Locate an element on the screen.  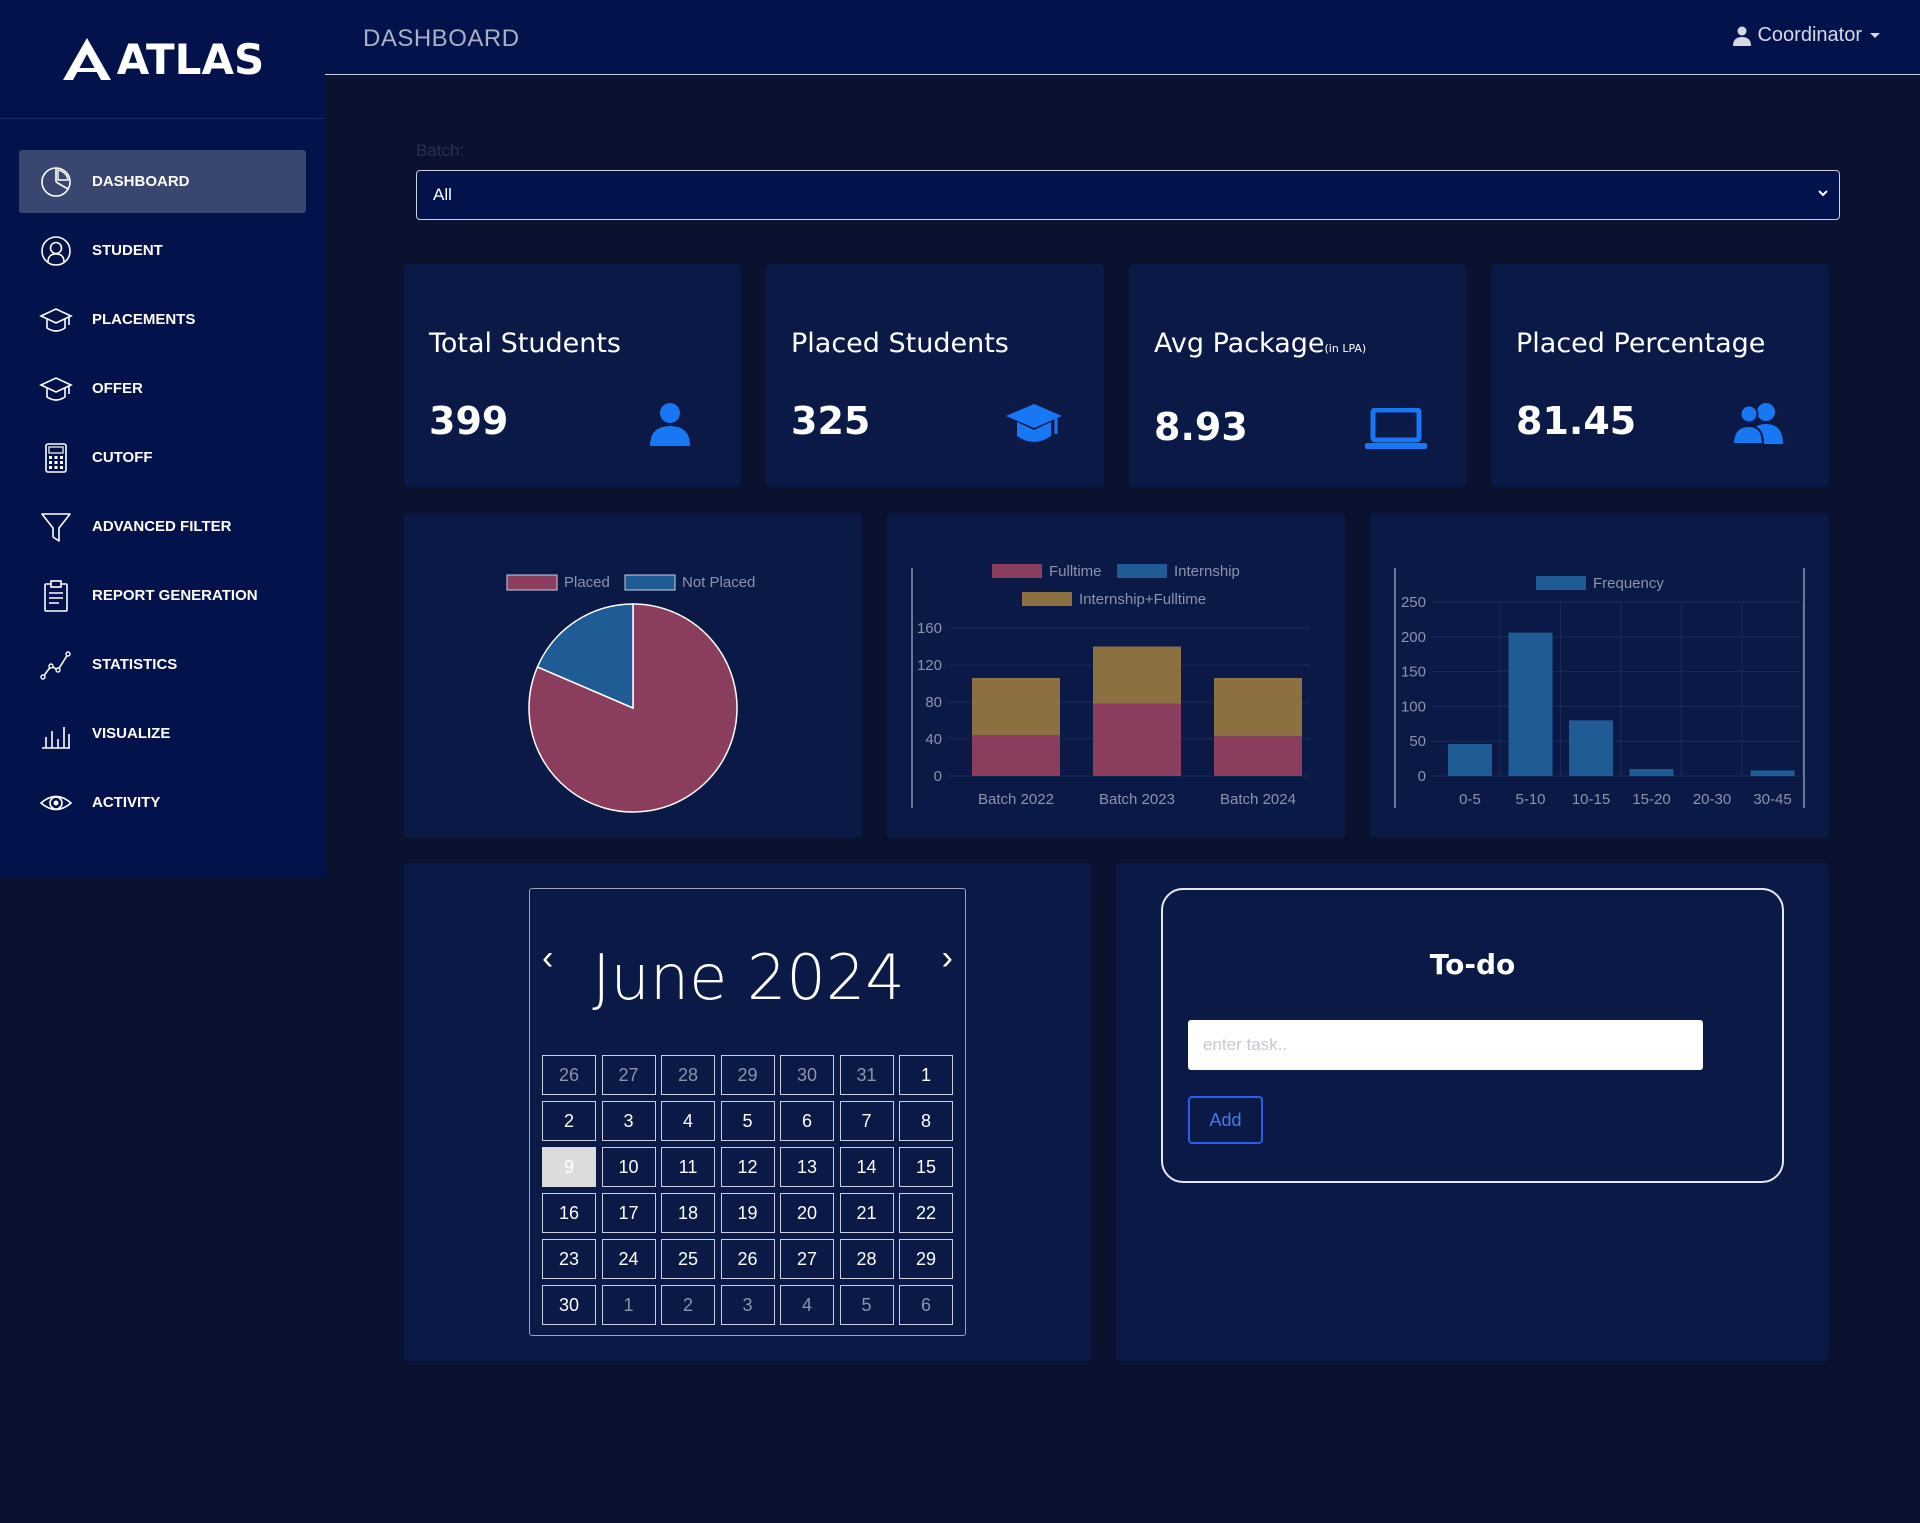
sidebar-item-advanced-filter: ADVANCED FILTER is located at coordinates (162, 526).